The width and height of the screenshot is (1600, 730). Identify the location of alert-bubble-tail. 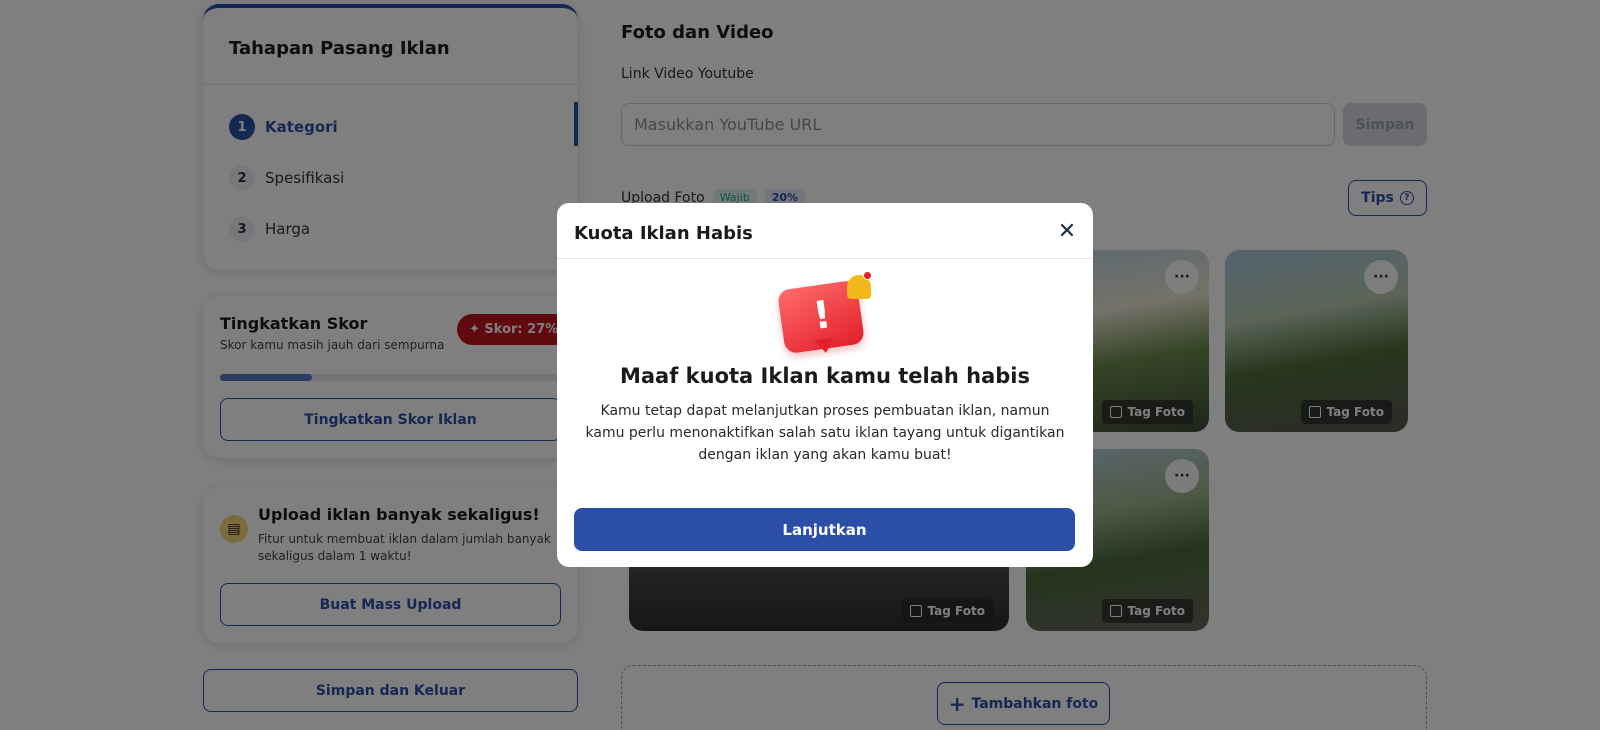
(825, 346).